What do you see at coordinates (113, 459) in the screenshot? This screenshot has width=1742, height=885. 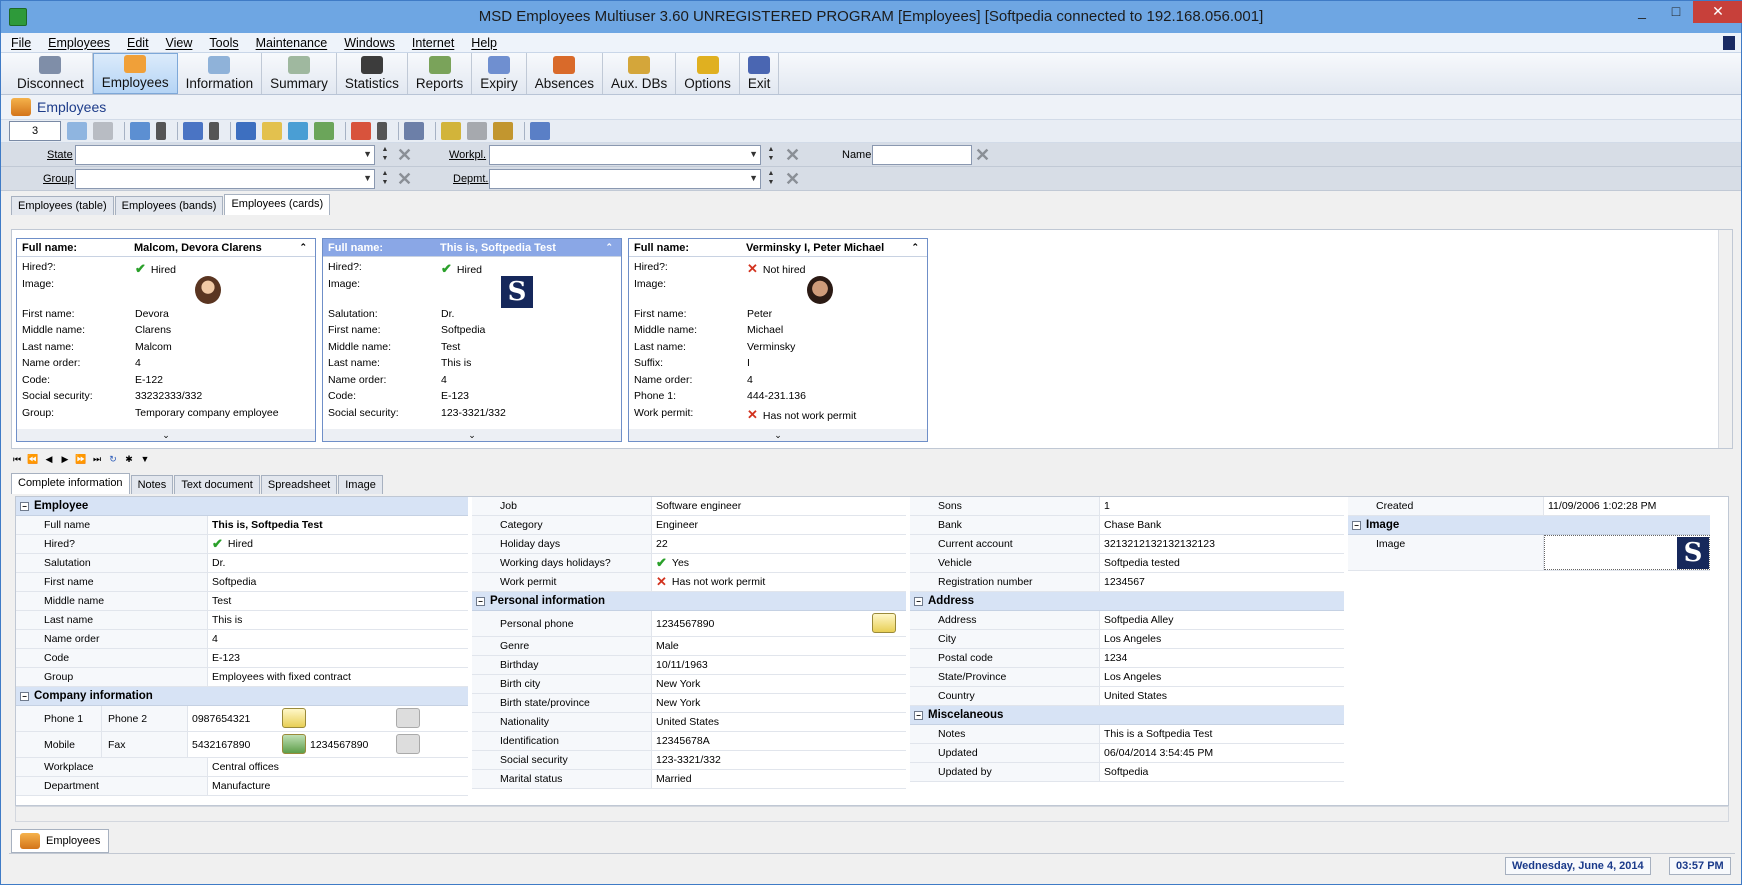 I see `refresh-icon: ↻` at bounding box center [113, 459].